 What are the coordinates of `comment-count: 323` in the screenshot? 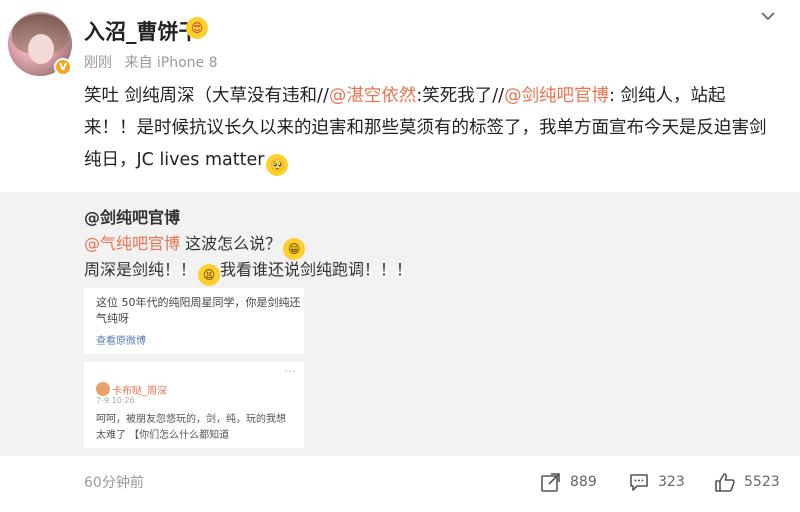 It's located at (671, 482).